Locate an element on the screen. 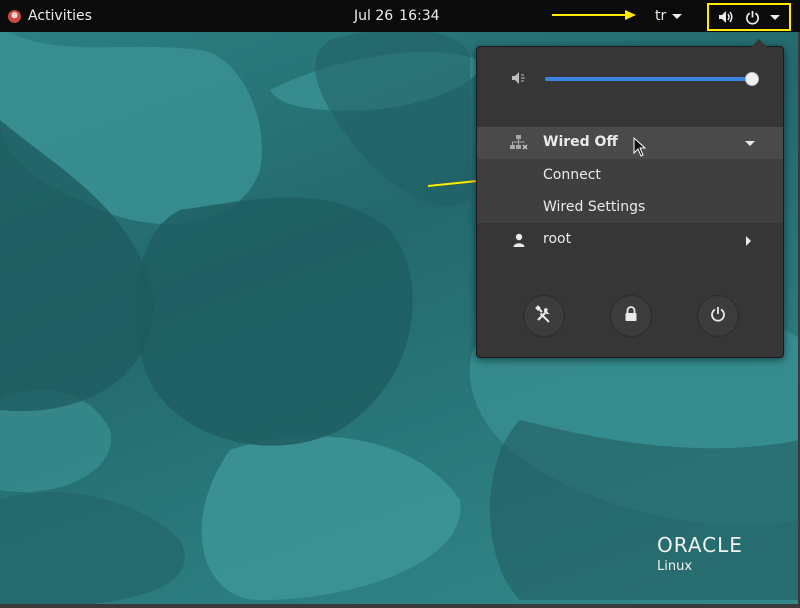  top-bar: Activities Jul 26 16:34 tr is located at coordinates (400, 16).